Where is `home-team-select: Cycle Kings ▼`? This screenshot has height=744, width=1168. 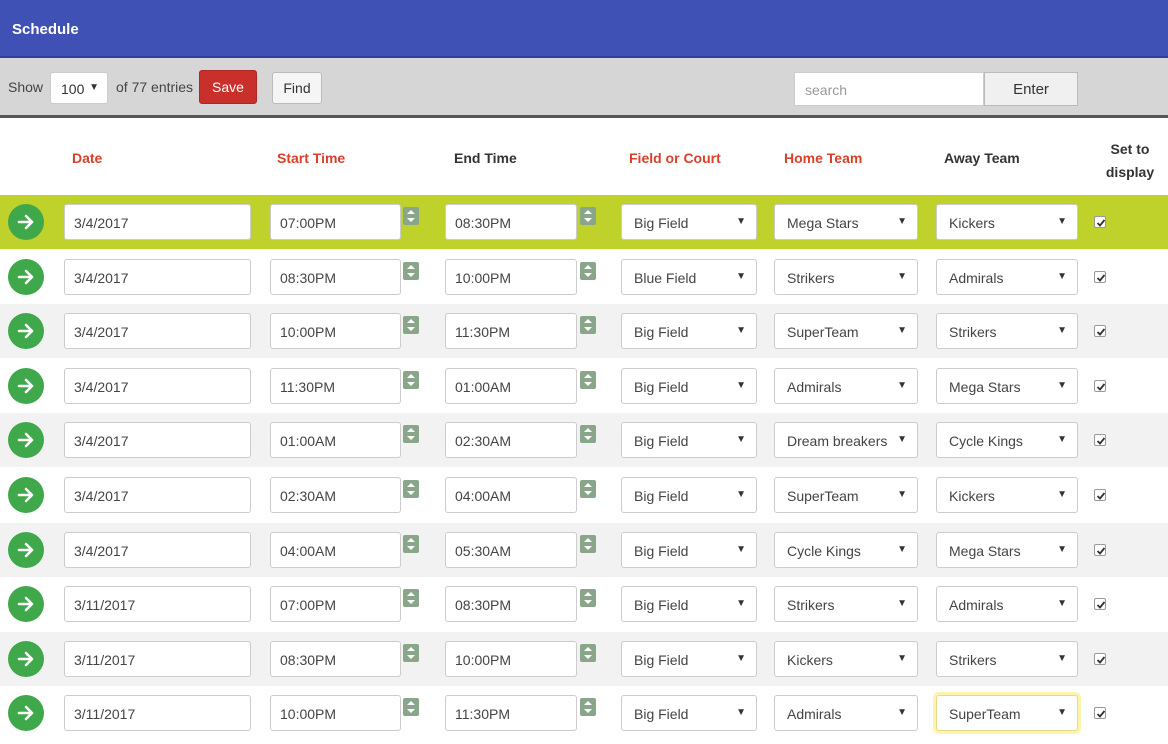
home-team-select: Cycle Kings ▼ is located at coordinates (846, 549).